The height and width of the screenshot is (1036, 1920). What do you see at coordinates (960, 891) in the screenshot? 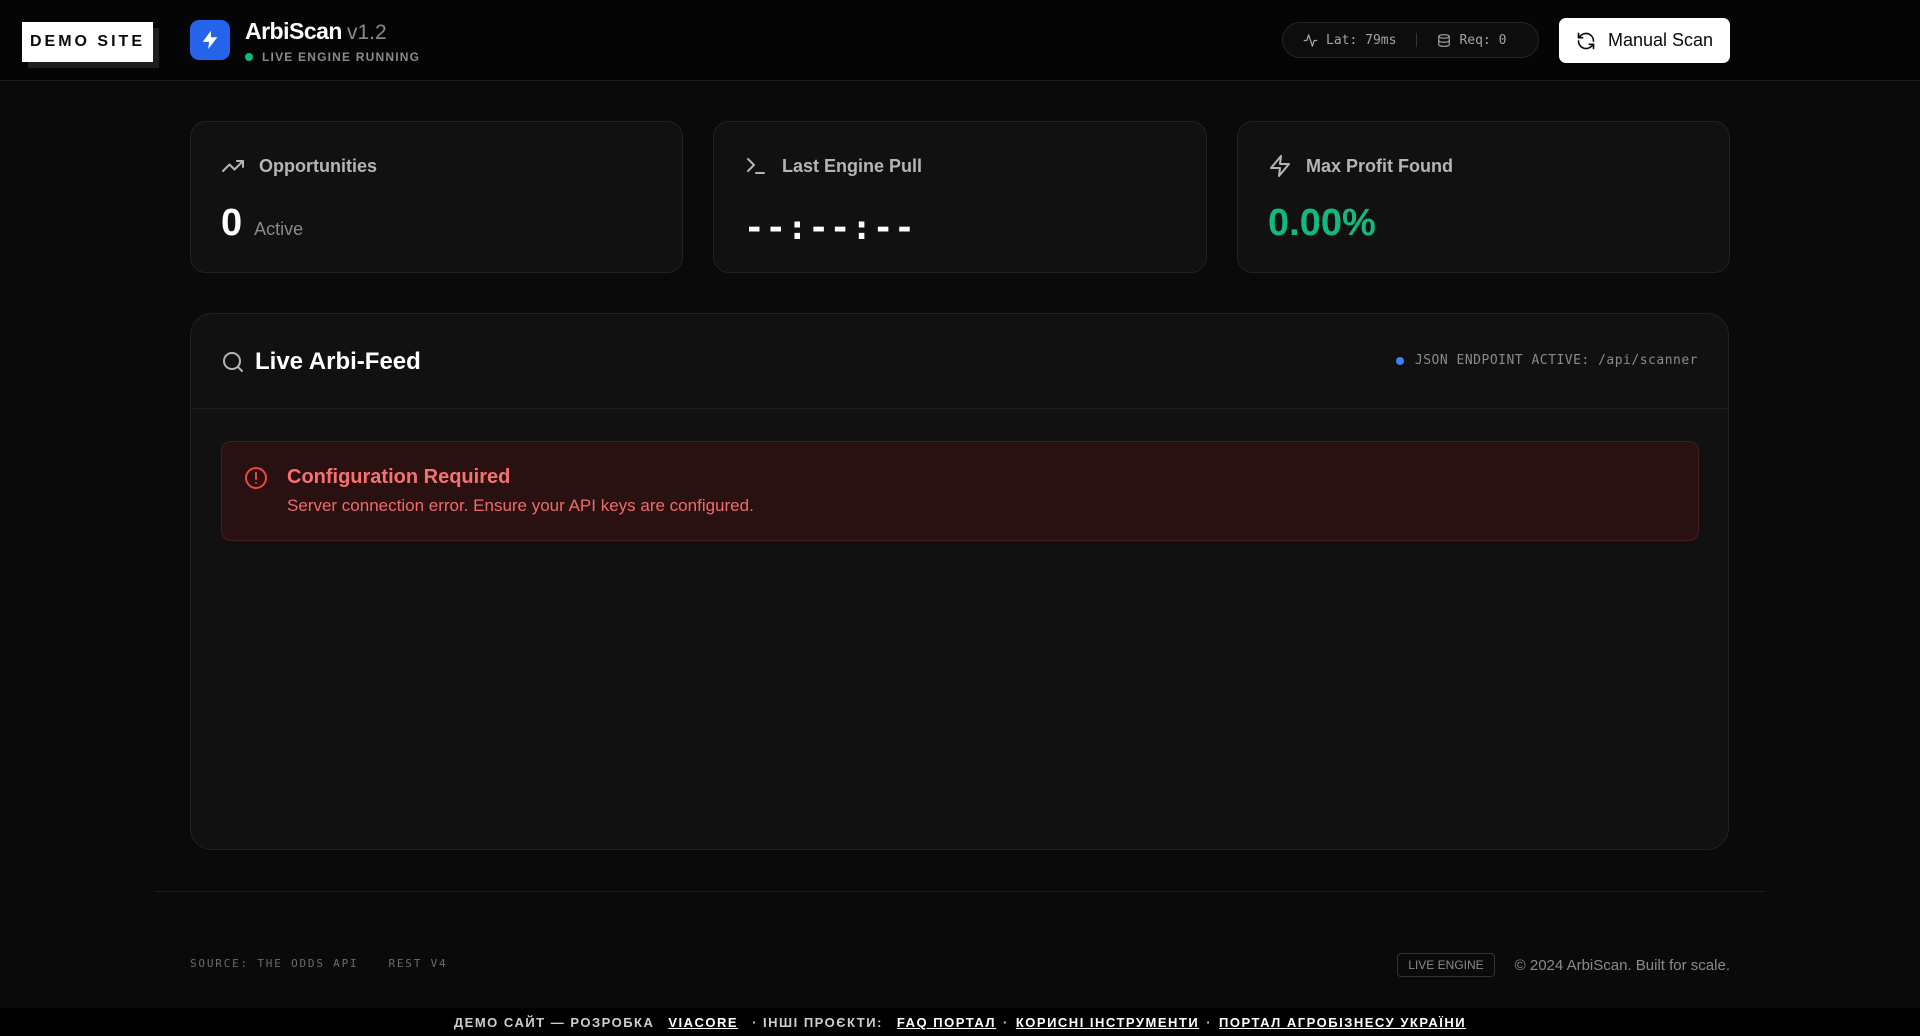
I see `footer-divider` at bounding box center [960, 891].